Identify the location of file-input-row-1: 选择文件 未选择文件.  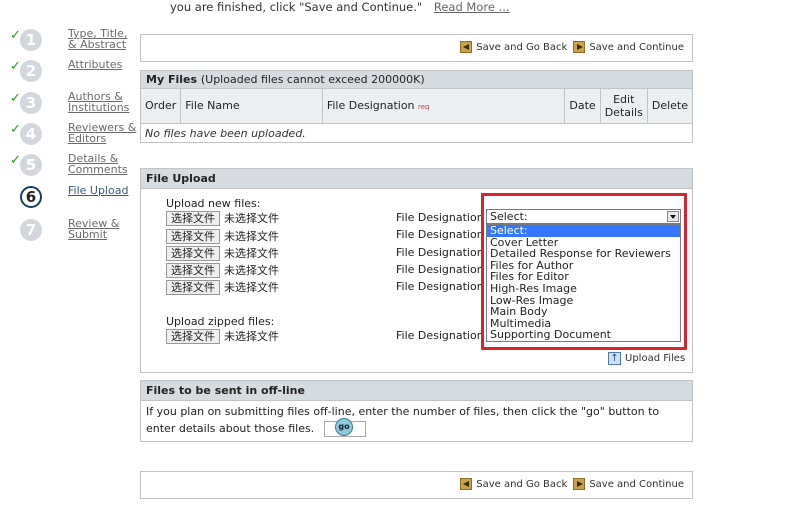
(222, 218).